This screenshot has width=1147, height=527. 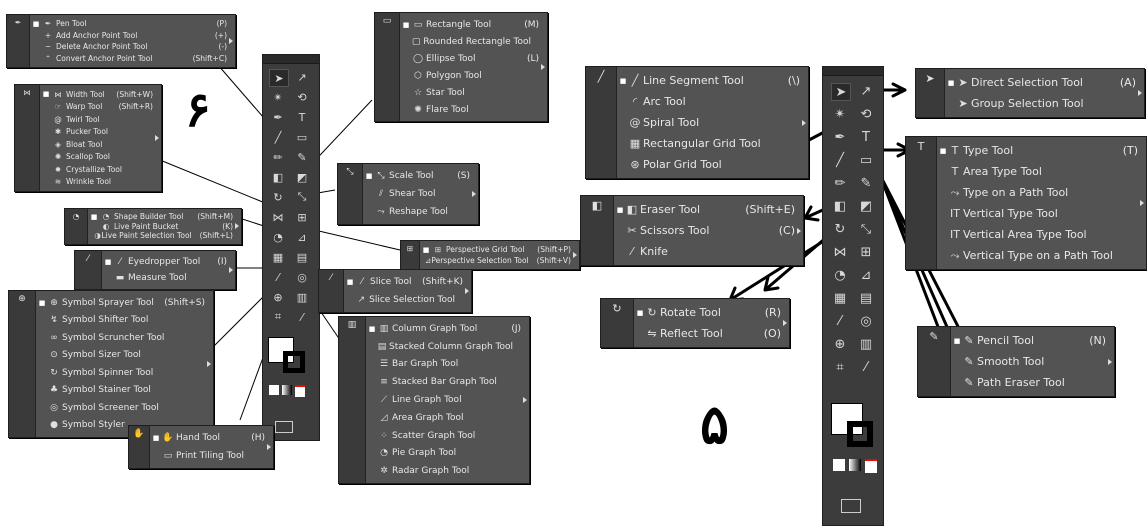 What do you see at coordinates (97, 182) in the screenshot?
I see `menu-item-wrinkle: ≋ Wrinkle Tool` at bounding box center [97, 182].